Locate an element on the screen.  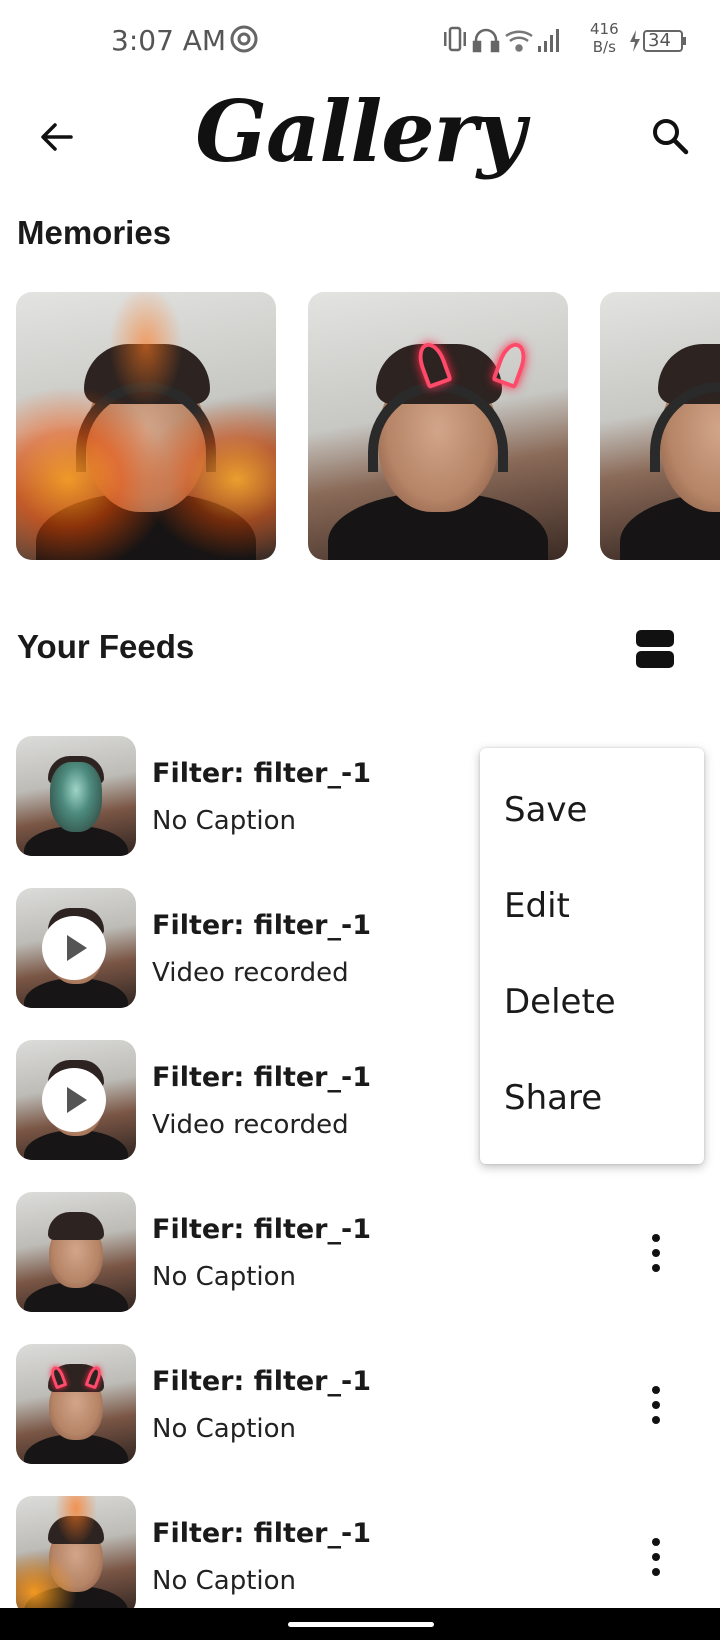
at-sign-icon is located at coordinates (244, 39).